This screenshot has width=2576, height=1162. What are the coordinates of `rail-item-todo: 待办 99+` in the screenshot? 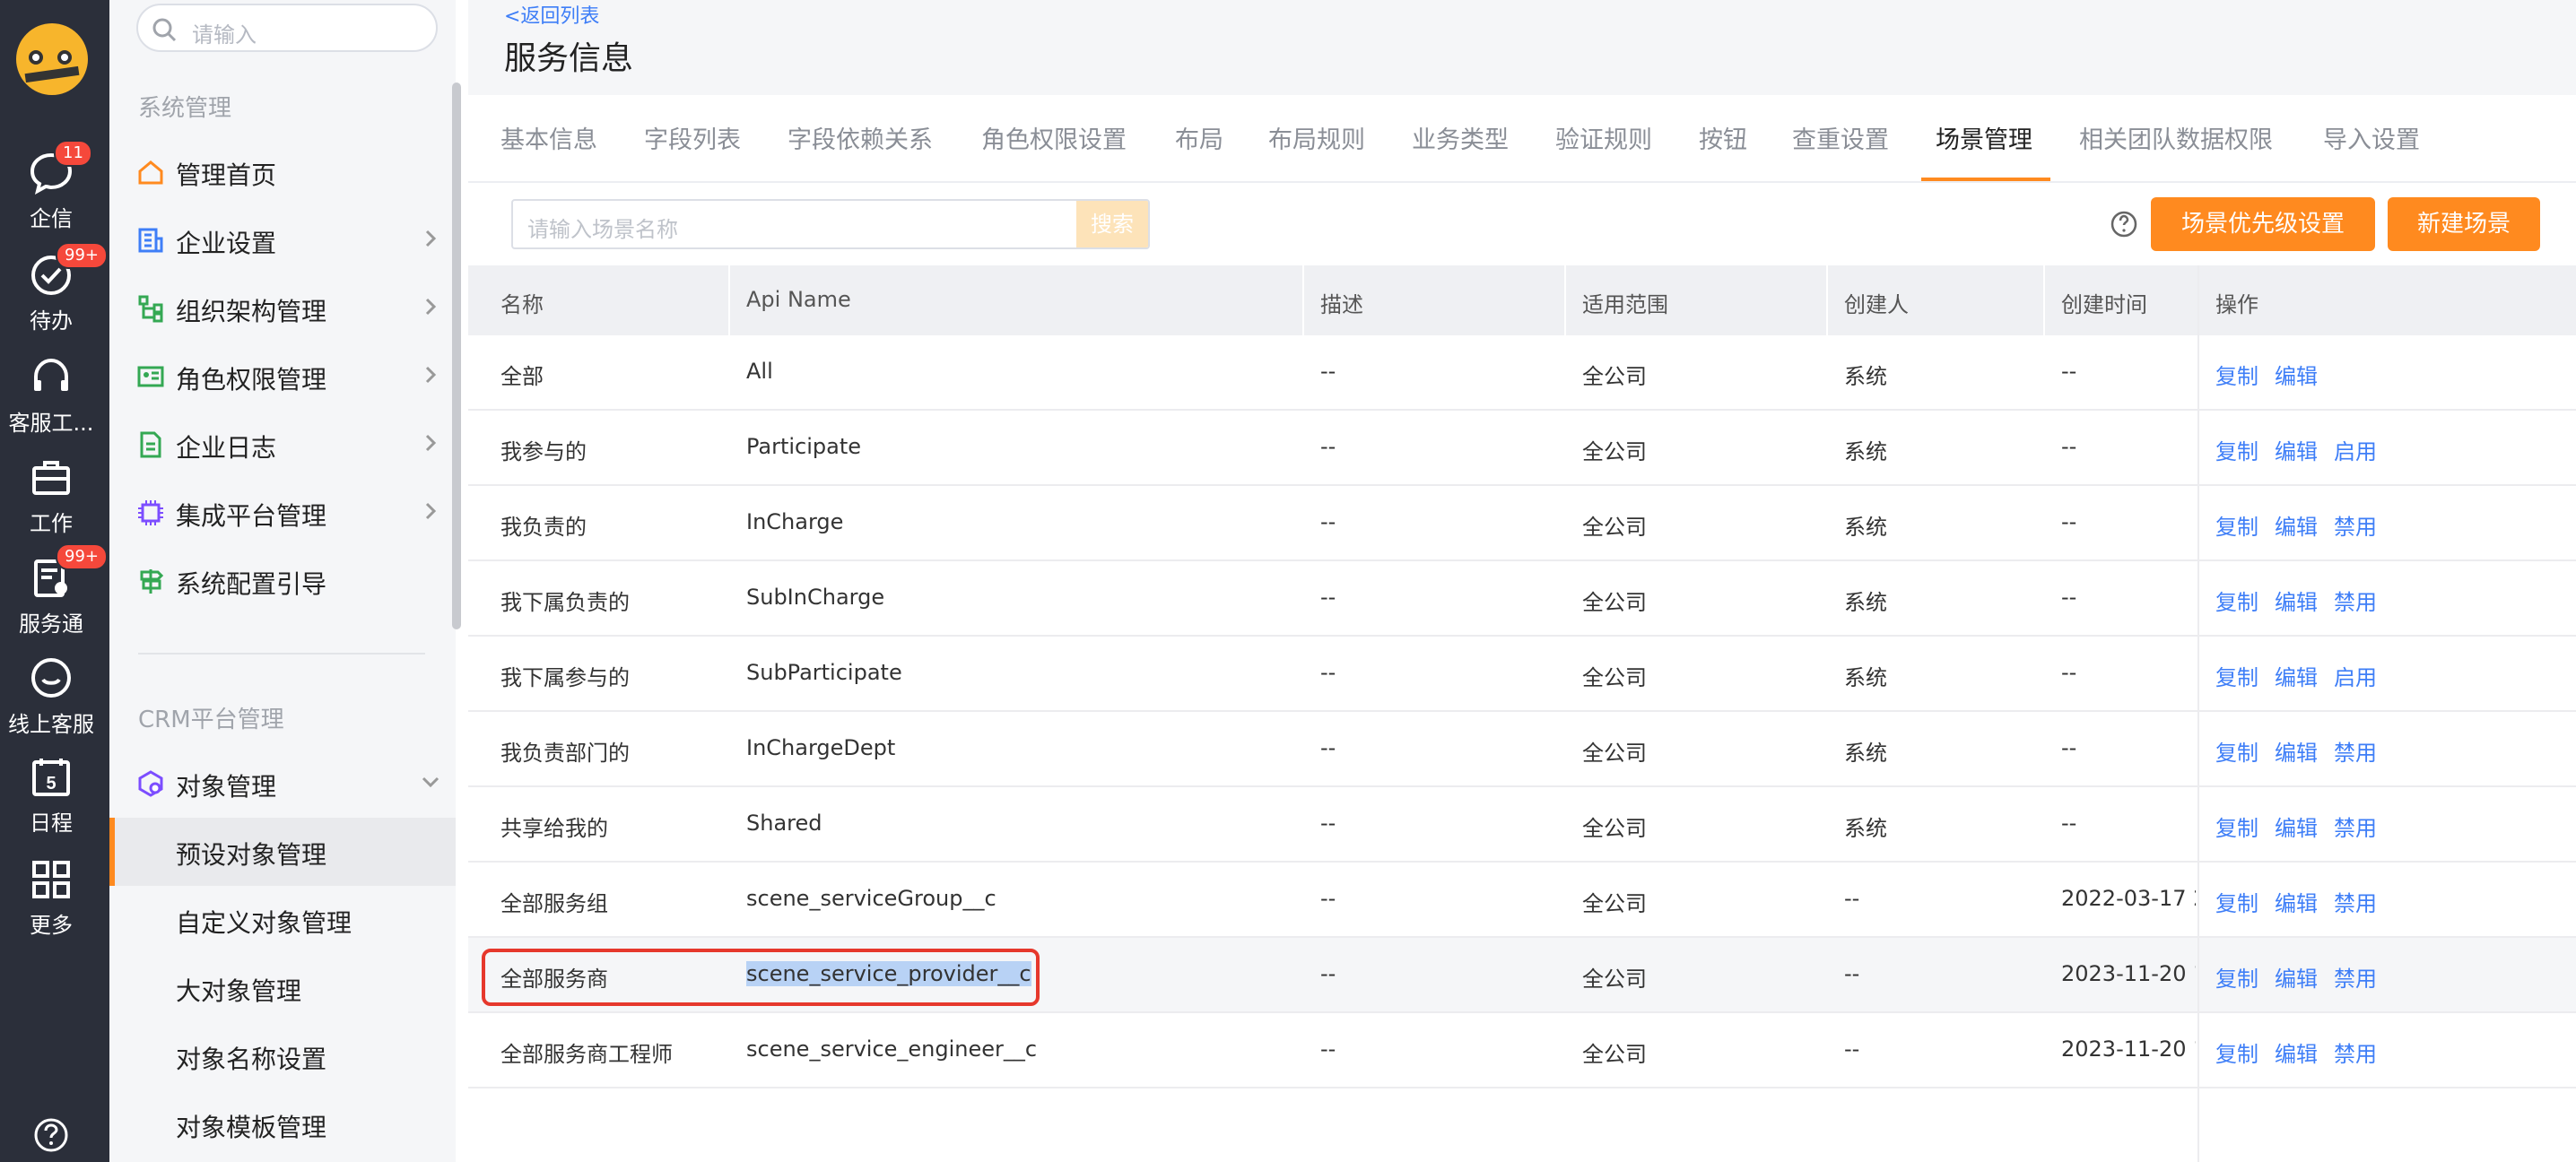 It's located at (54, 288).